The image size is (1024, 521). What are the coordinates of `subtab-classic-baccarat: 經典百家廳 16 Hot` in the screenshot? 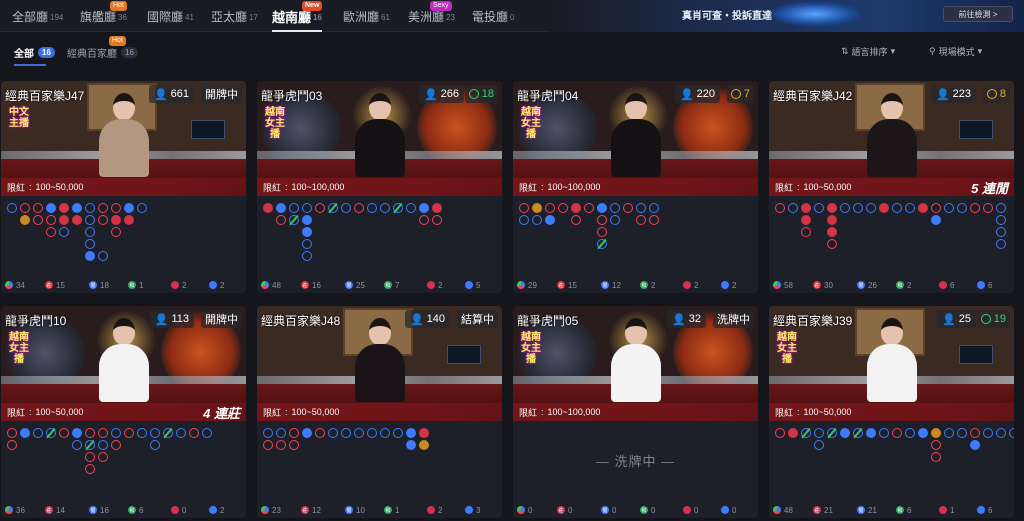 It's located at (102, 48).